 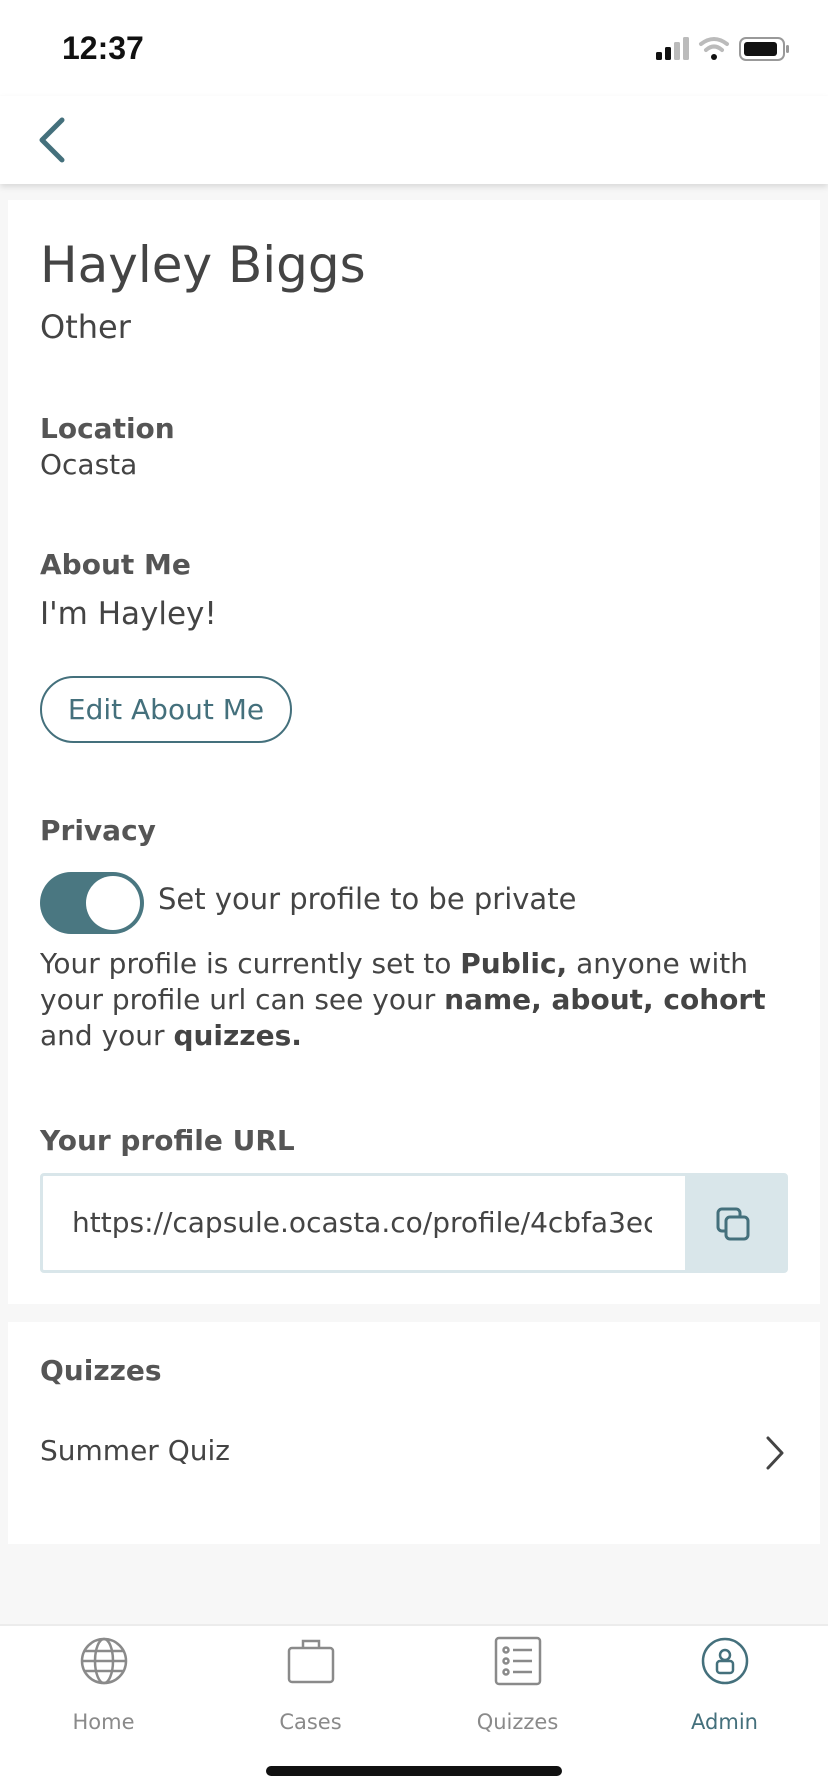 What do you see at coordinates (113, 903) in the screenshot?
I see `toggle-knob` at bounding box center [113, 903].